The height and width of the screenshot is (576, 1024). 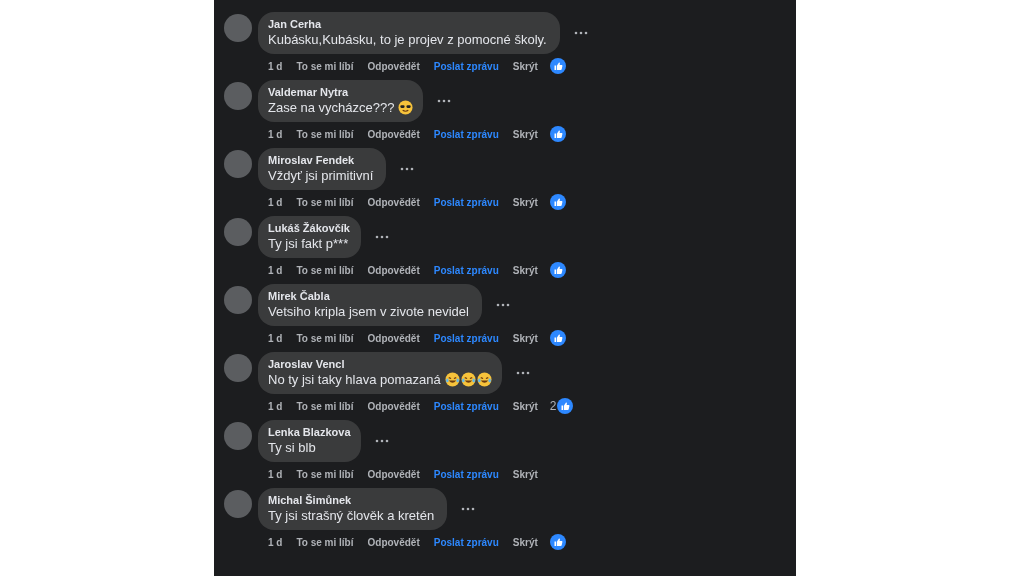 I want to click on author-name: Michal Šimůnek, so click(x=353, y=500).